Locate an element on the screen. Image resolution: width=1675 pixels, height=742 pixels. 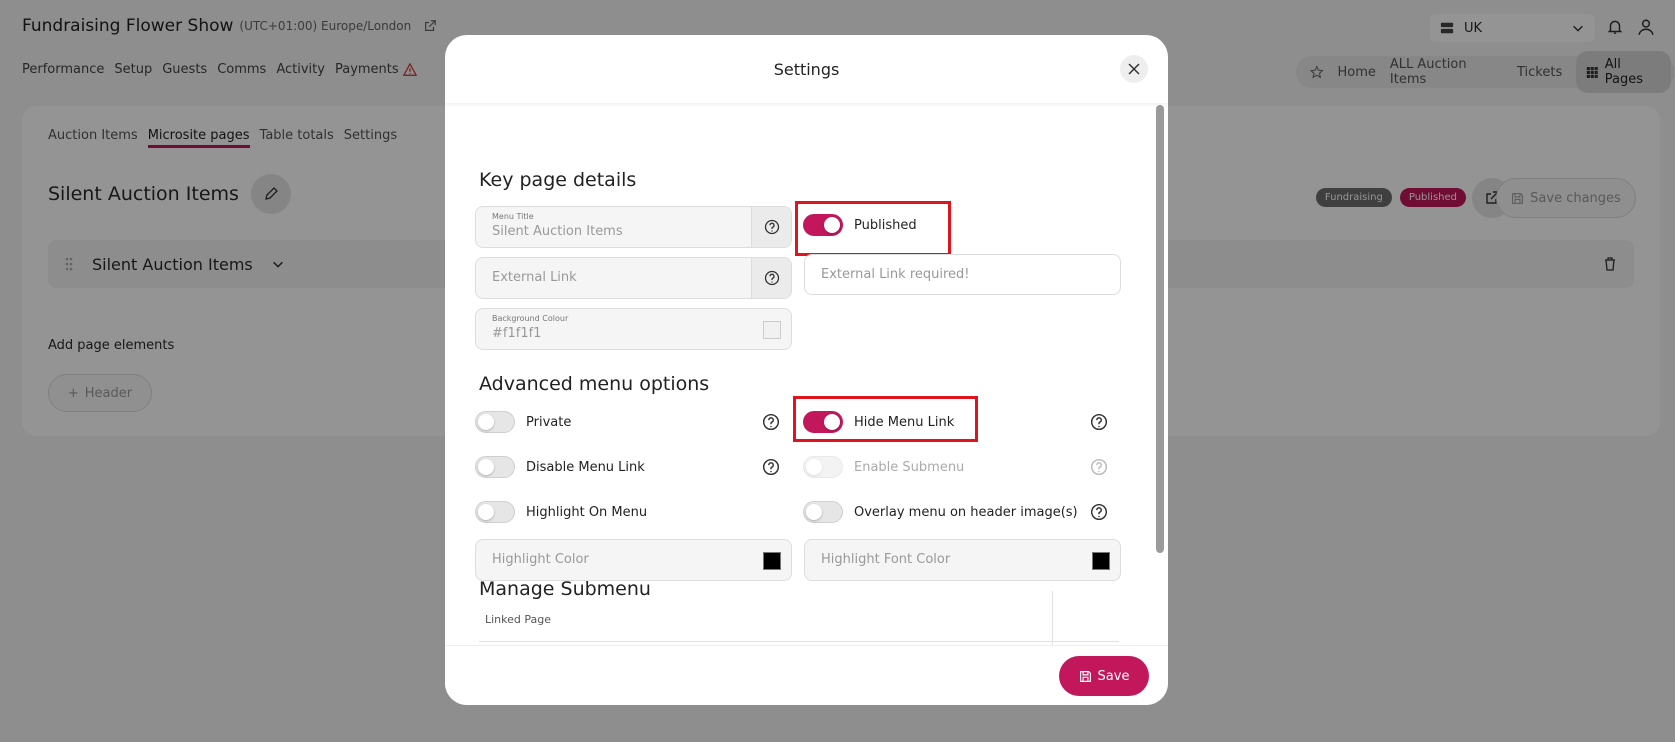
modal-scrollbar is located at coordinates (1160, 329).